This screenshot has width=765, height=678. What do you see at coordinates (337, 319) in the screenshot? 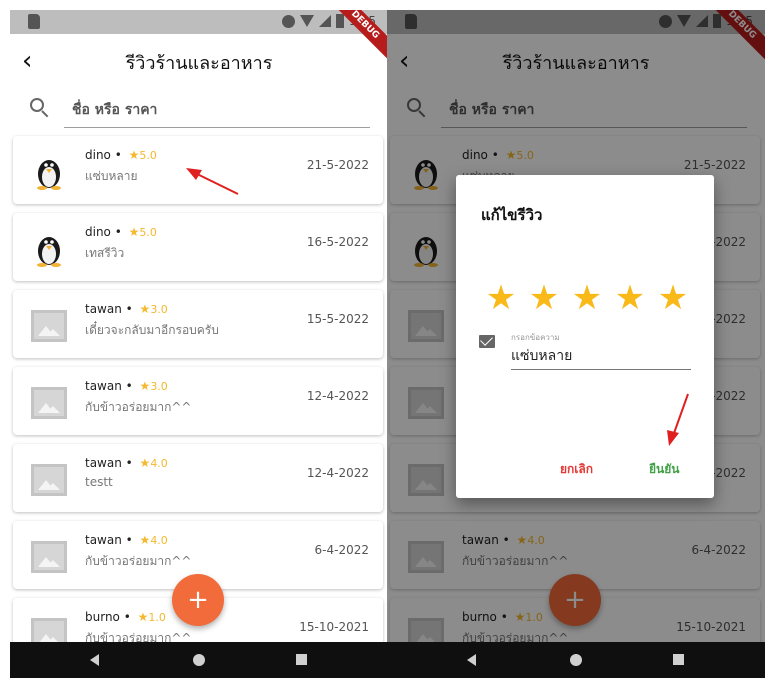
I see `review-date: 15-5-2022` at bounding box center [337, 319].